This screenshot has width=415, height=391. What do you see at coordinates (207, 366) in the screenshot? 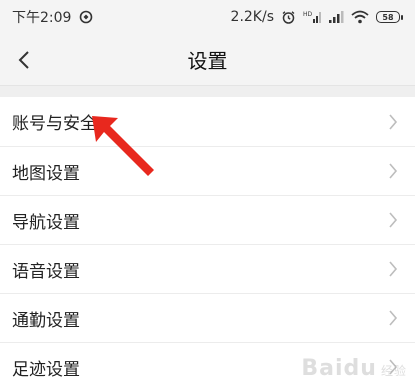
I see `settings-item-footprint: 足迹设置` at bounding box center [207, 366].